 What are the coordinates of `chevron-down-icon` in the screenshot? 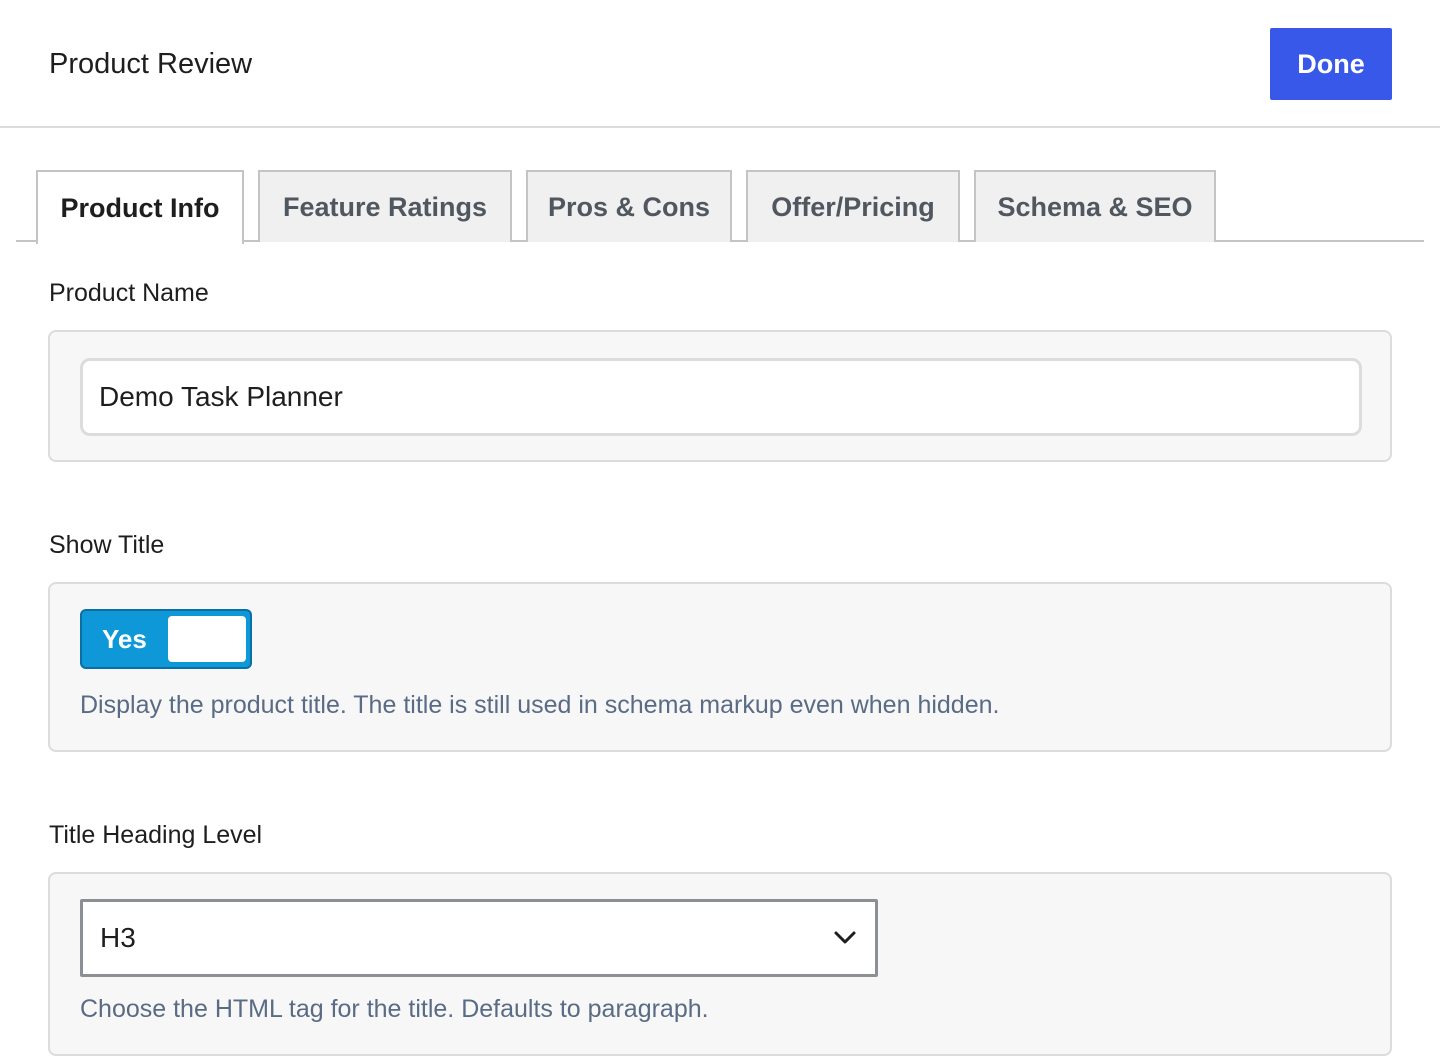 It's located at (845, 937).